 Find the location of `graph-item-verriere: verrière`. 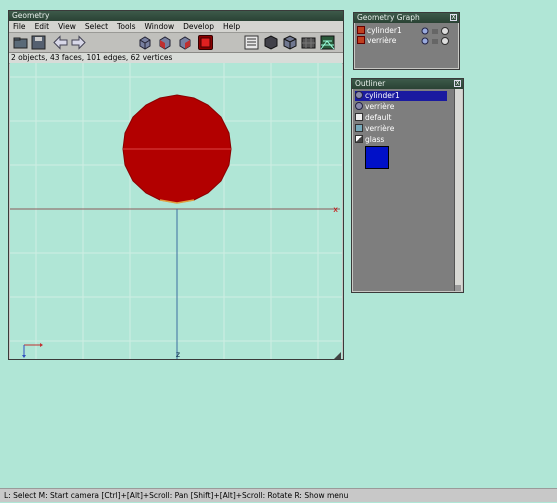

graph-item-verriere: verrière is located at coordinates (376, 41).